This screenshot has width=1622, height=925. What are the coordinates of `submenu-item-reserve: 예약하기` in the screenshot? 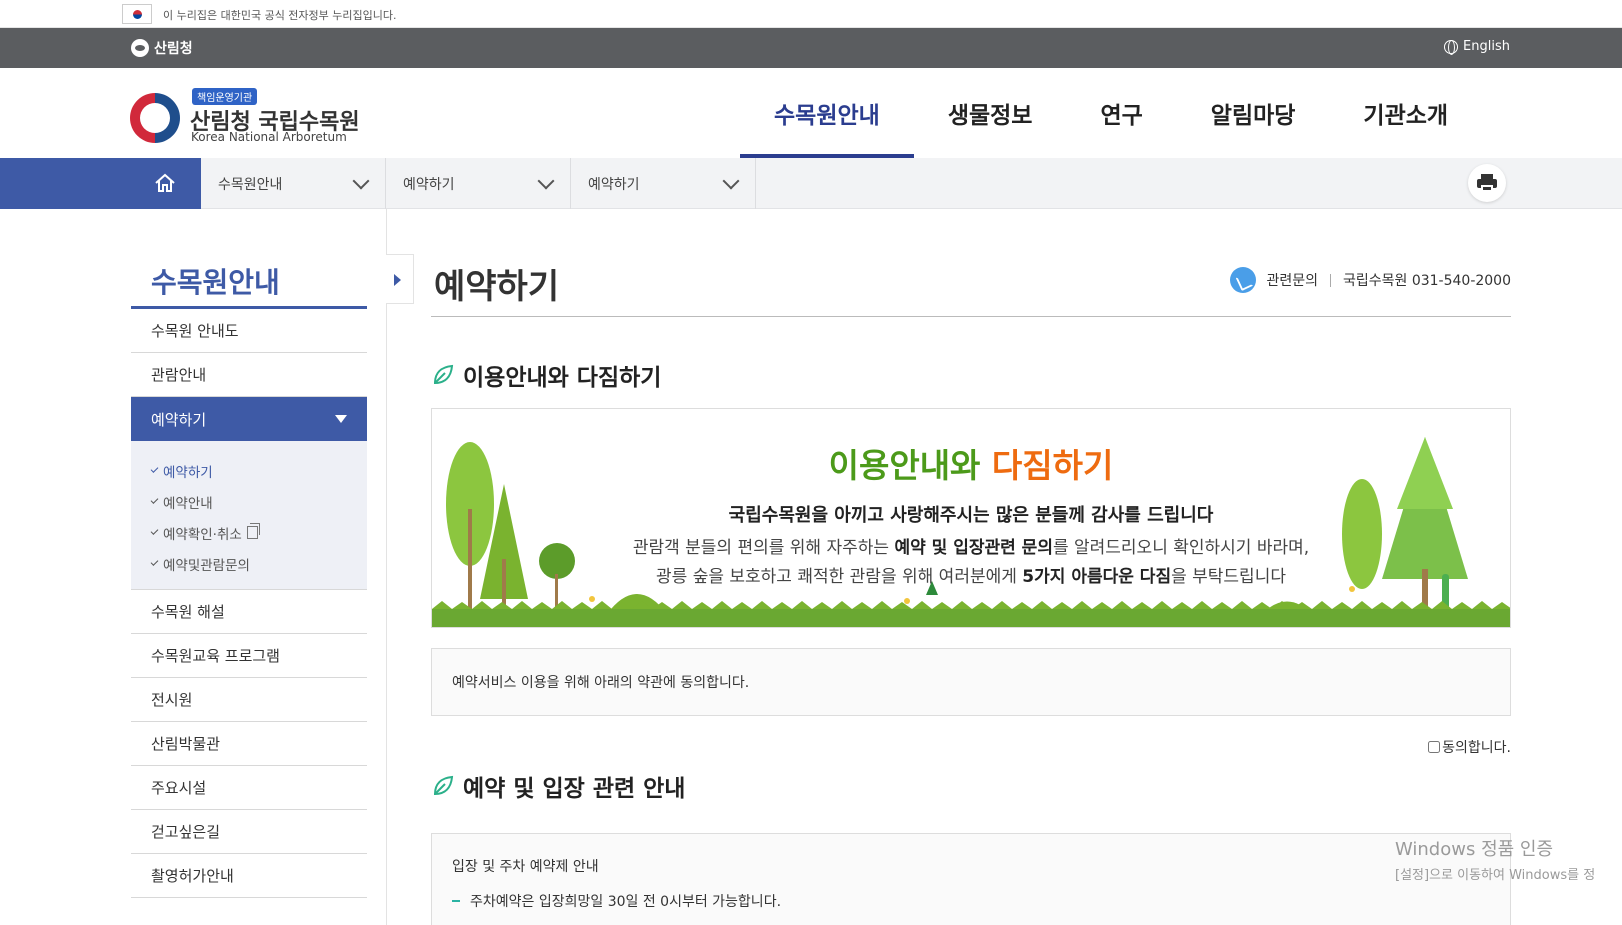 It's located at (258, 470).